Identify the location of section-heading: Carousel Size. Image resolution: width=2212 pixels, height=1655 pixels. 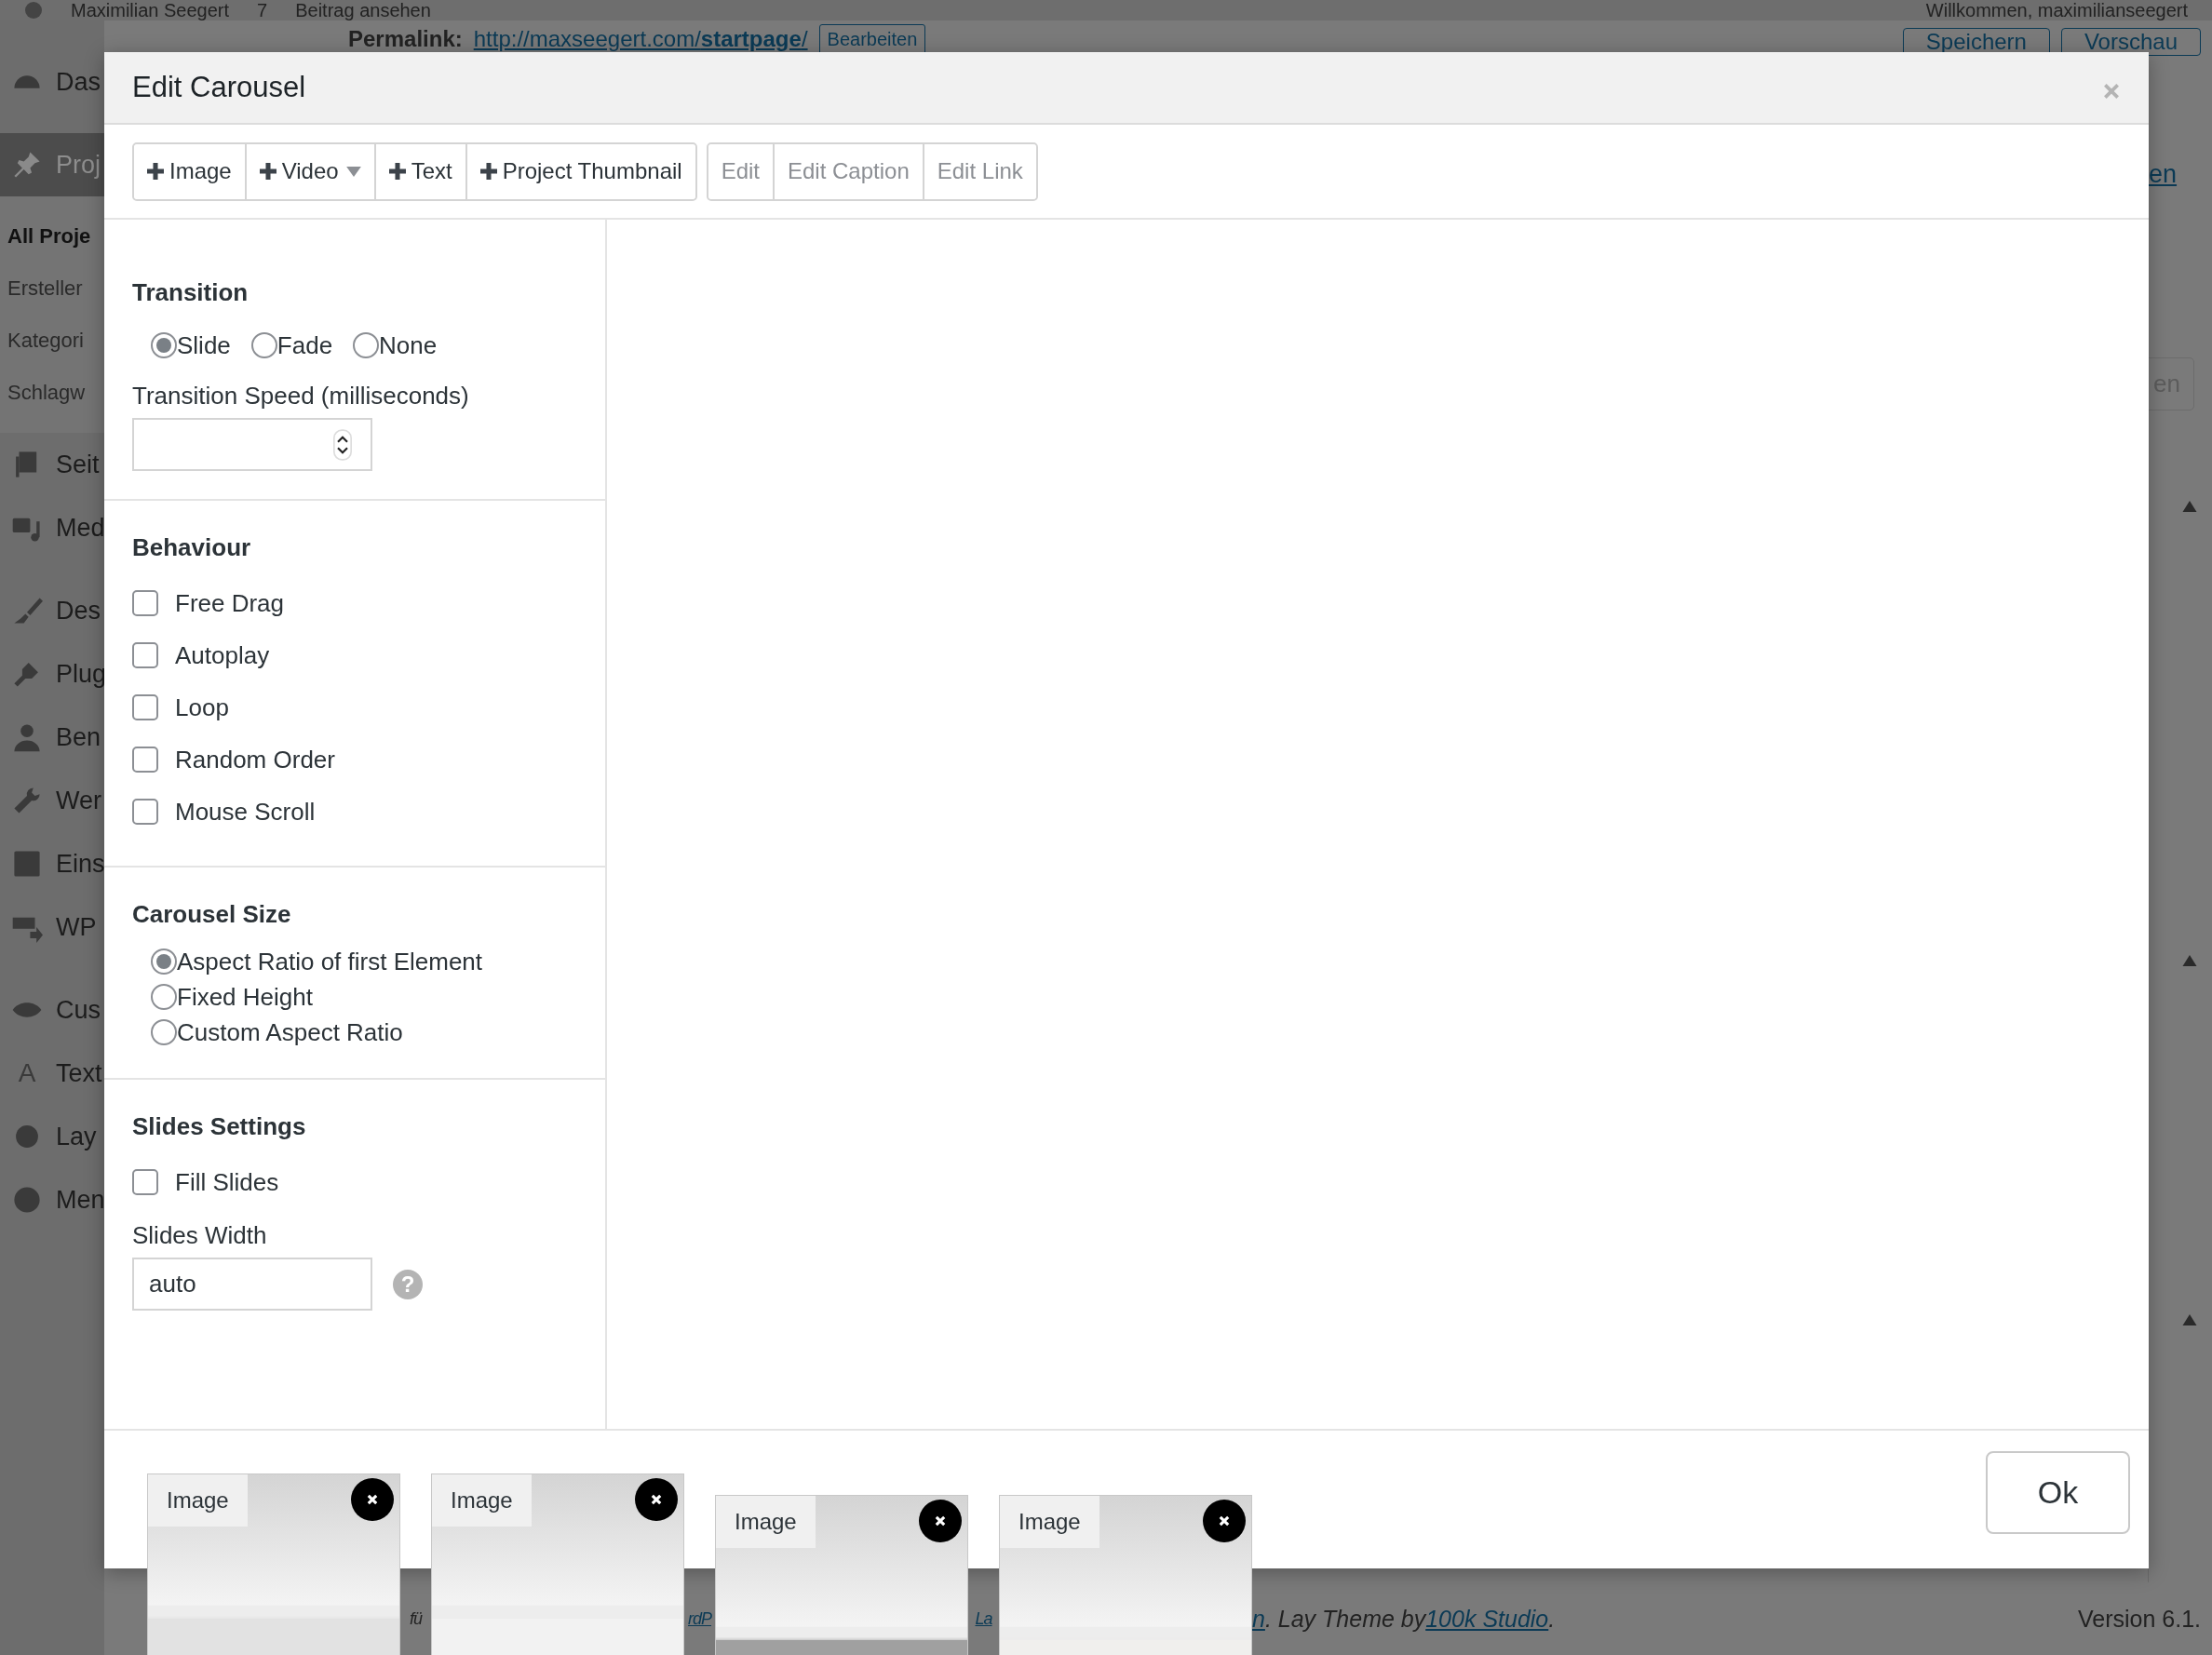
(212, 914).